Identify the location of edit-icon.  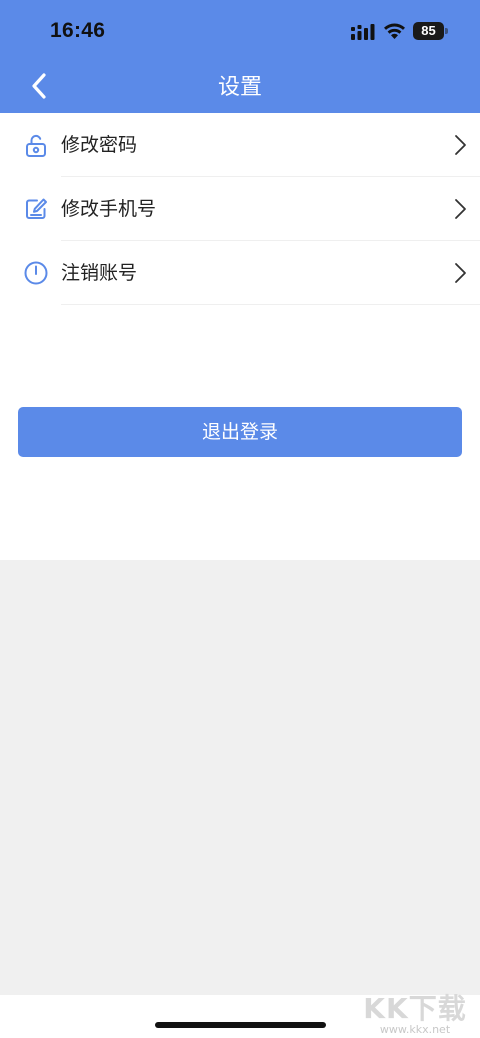
(36, 208).